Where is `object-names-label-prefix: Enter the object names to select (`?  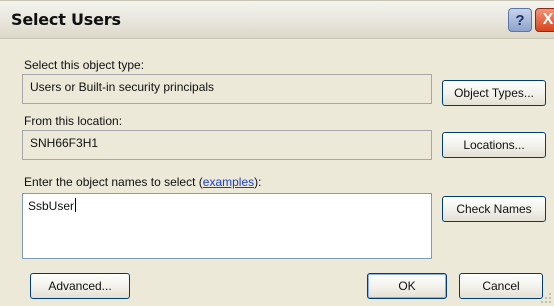
object-names-label-prefix: Enter the object names to select ( is located at coordinates (113, 182).